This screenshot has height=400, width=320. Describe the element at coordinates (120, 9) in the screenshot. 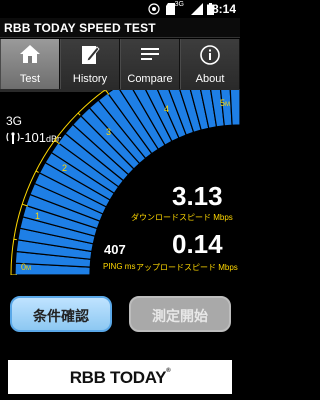

I see `status-bar: 3G 8:14` at that location.